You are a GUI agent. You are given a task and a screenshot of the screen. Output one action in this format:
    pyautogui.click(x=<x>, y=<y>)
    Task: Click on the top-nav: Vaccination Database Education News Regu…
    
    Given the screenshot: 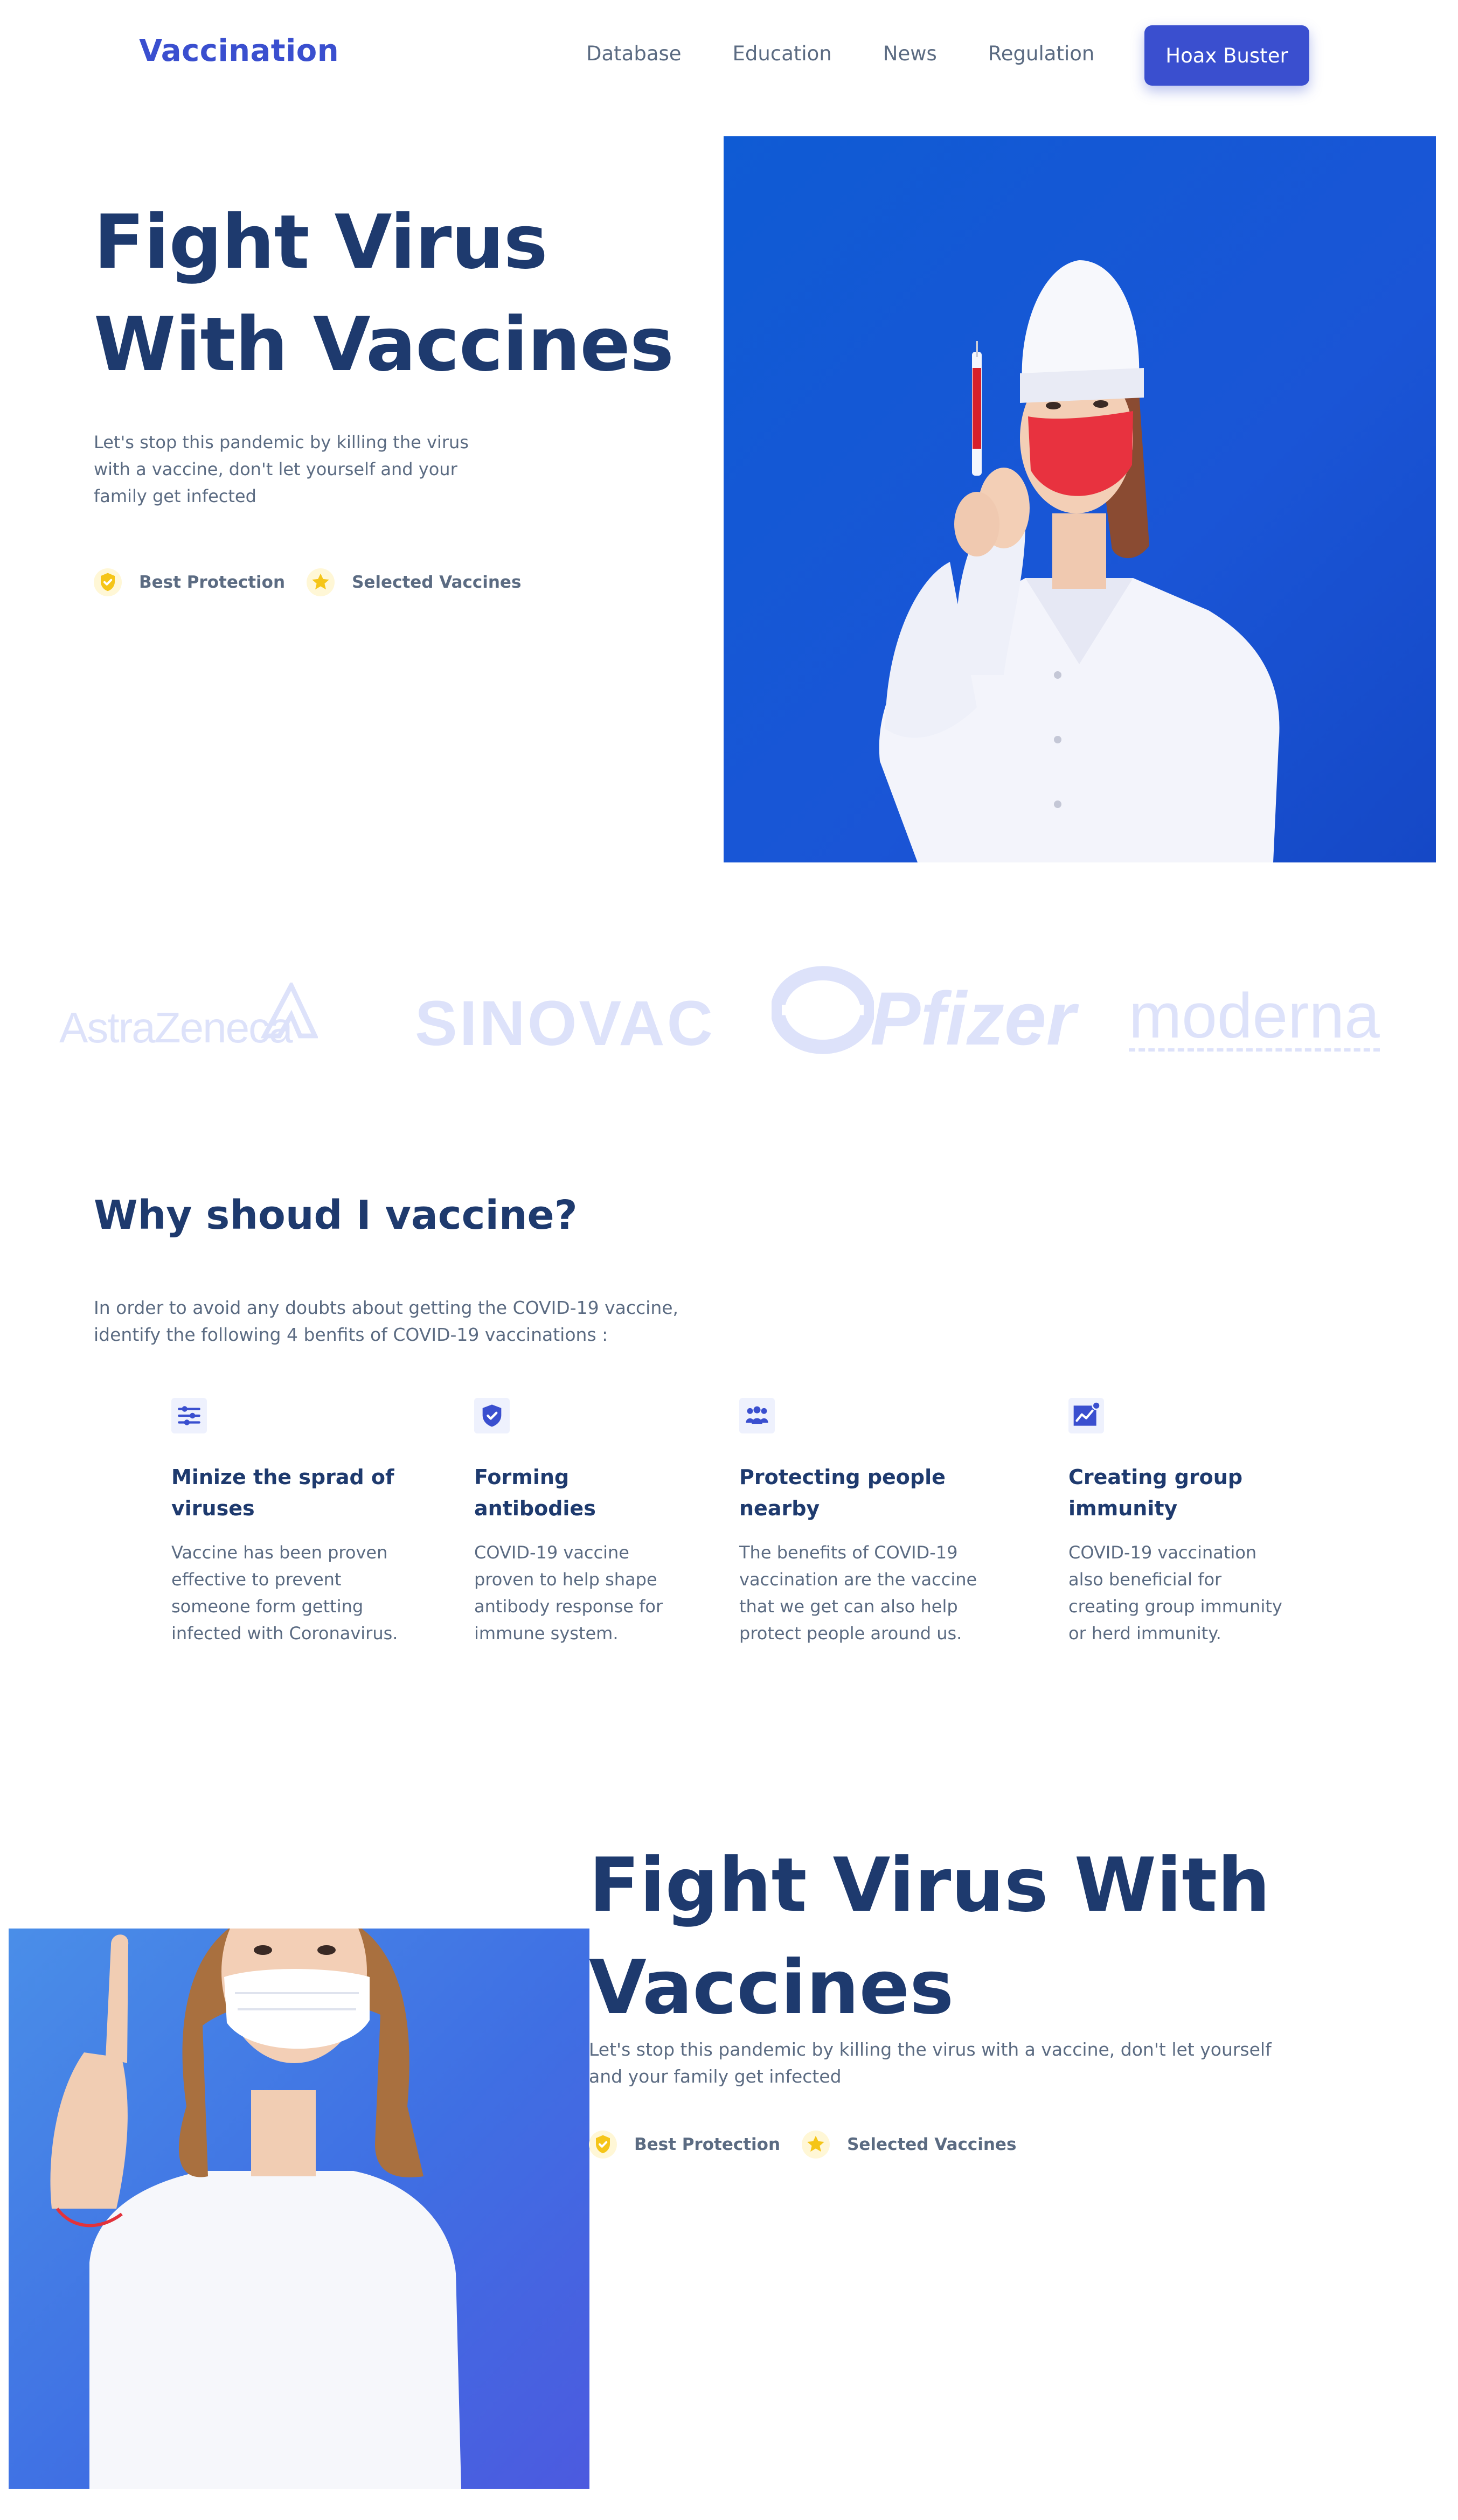 What is the action you would take?
    pyautogui.click(x=729, y=56)
    